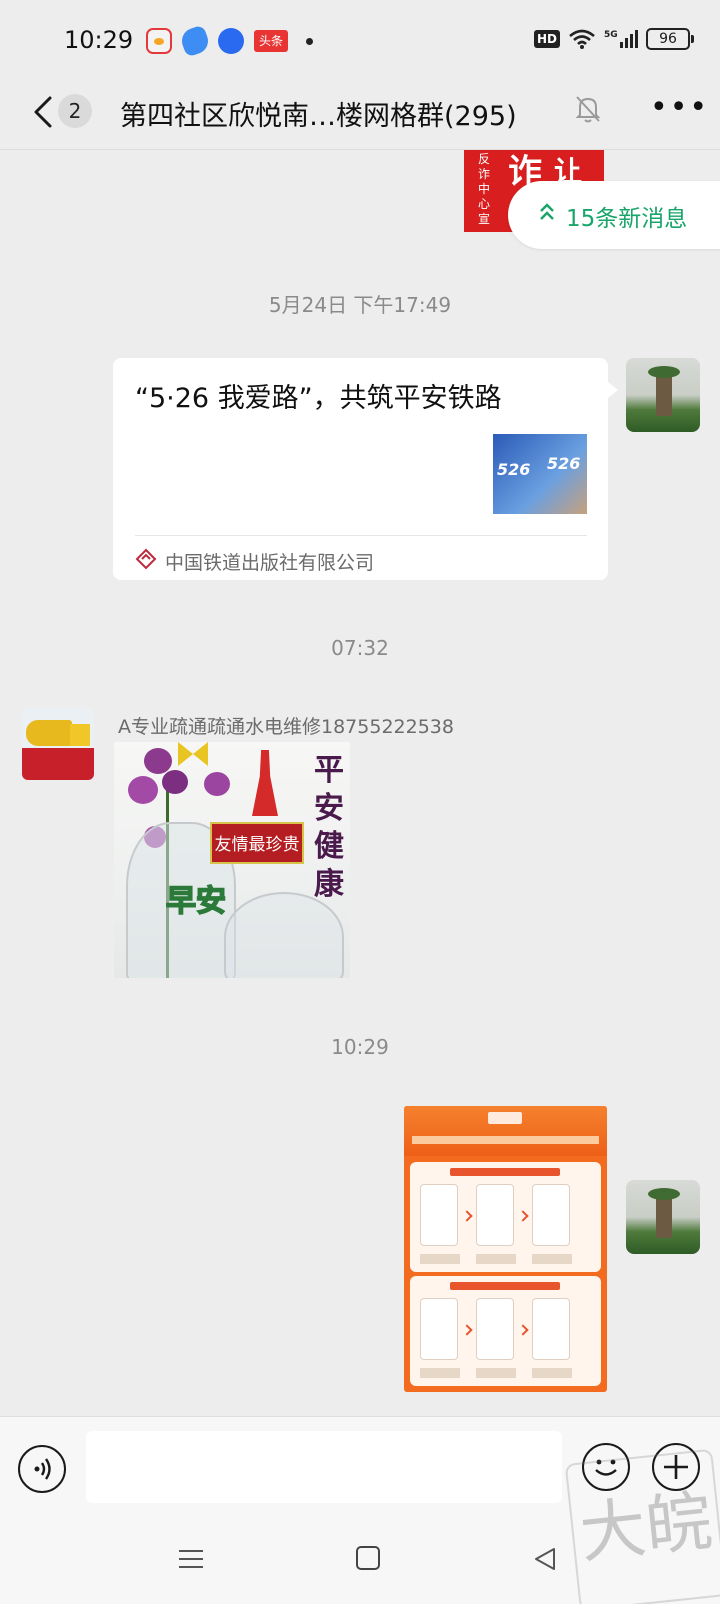 Image resolution: width=720 pixels, height=1604 pixels. What do you see at coordinates (284, 935) in the screenshot?
I see `glass-bowl` at bounding box center [284, 935].